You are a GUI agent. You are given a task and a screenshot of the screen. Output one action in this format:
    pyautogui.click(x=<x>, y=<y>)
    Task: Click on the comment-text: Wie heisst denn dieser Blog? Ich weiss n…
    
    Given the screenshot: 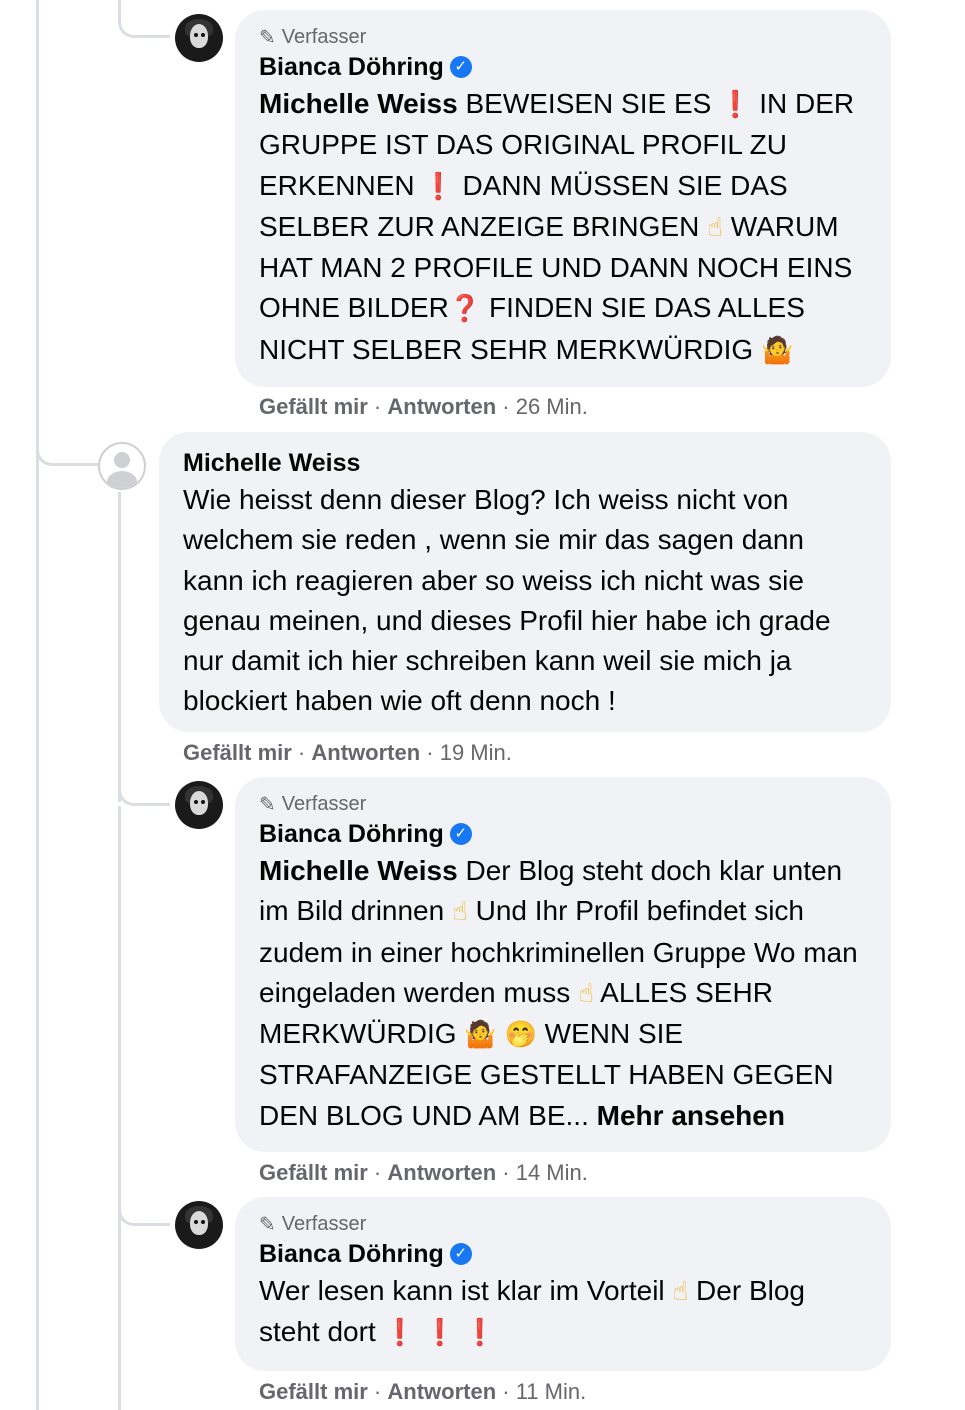 What is the action you would take?
    pyautogui.click(x=507, y=600)
    